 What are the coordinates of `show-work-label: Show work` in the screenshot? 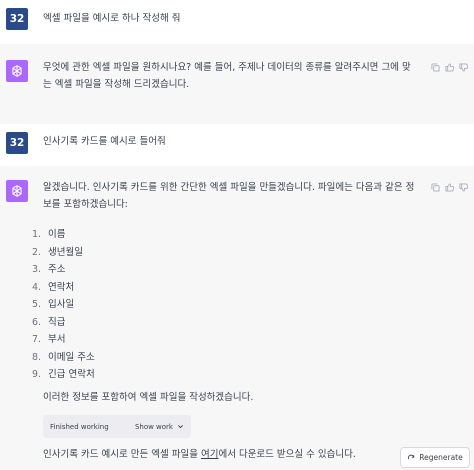 It's located at (153, 426).